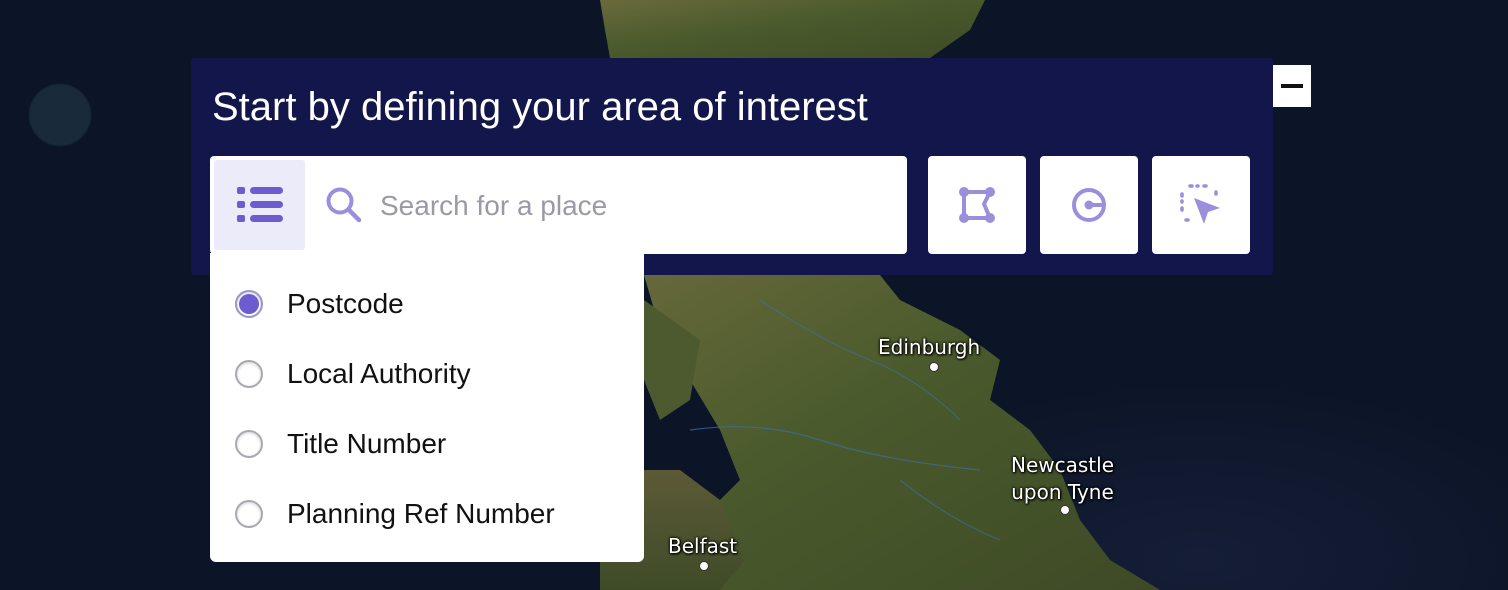 The width and height of the screenshot is (1508, 590). What do you see at coordinates (929, 347) in the screenshot?
I see `city-label-edinburgh: Edinburgh` at bounding box center [929, 347].